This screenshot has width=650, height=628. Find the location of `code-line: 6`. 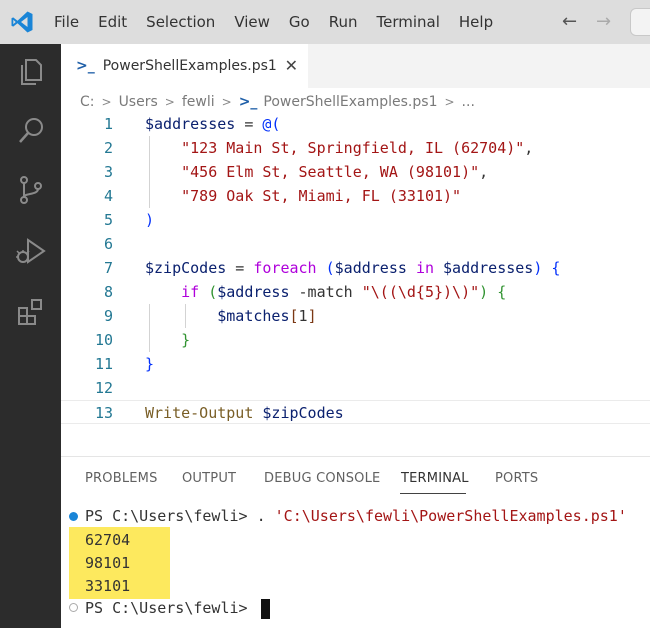

code-line: 6 is located at coordinates (355, 244).